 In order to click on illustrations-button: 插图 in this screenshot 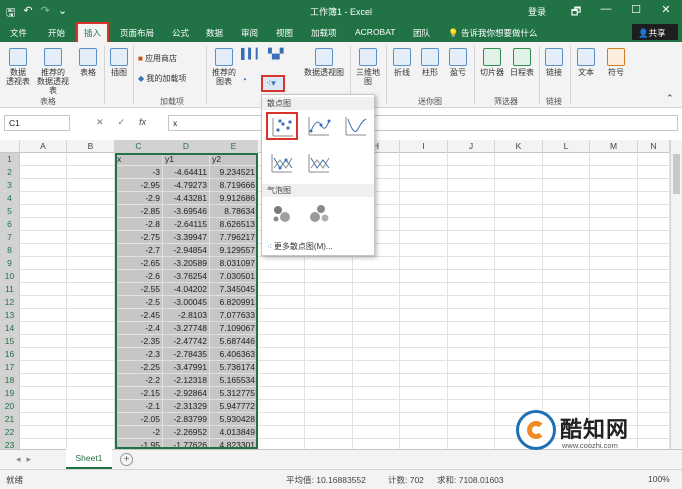, I will do `click(119, 62)`.